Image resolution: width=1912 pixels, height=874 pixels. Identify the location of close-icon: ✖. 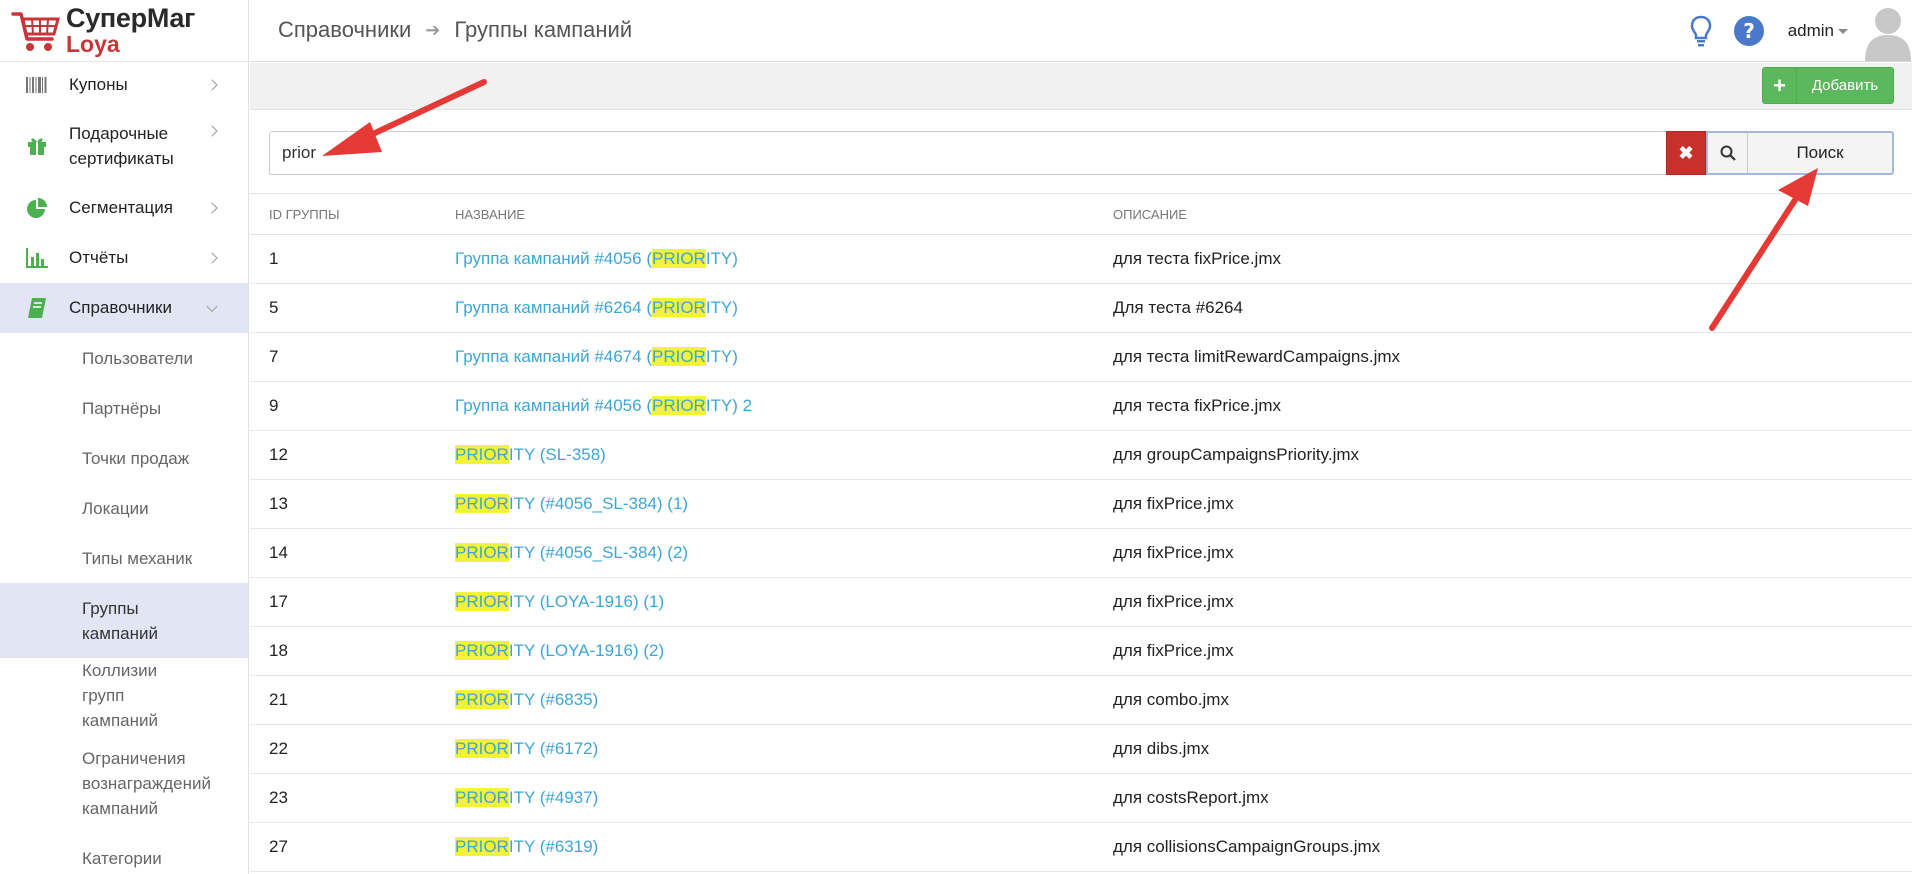
(1686, 152).